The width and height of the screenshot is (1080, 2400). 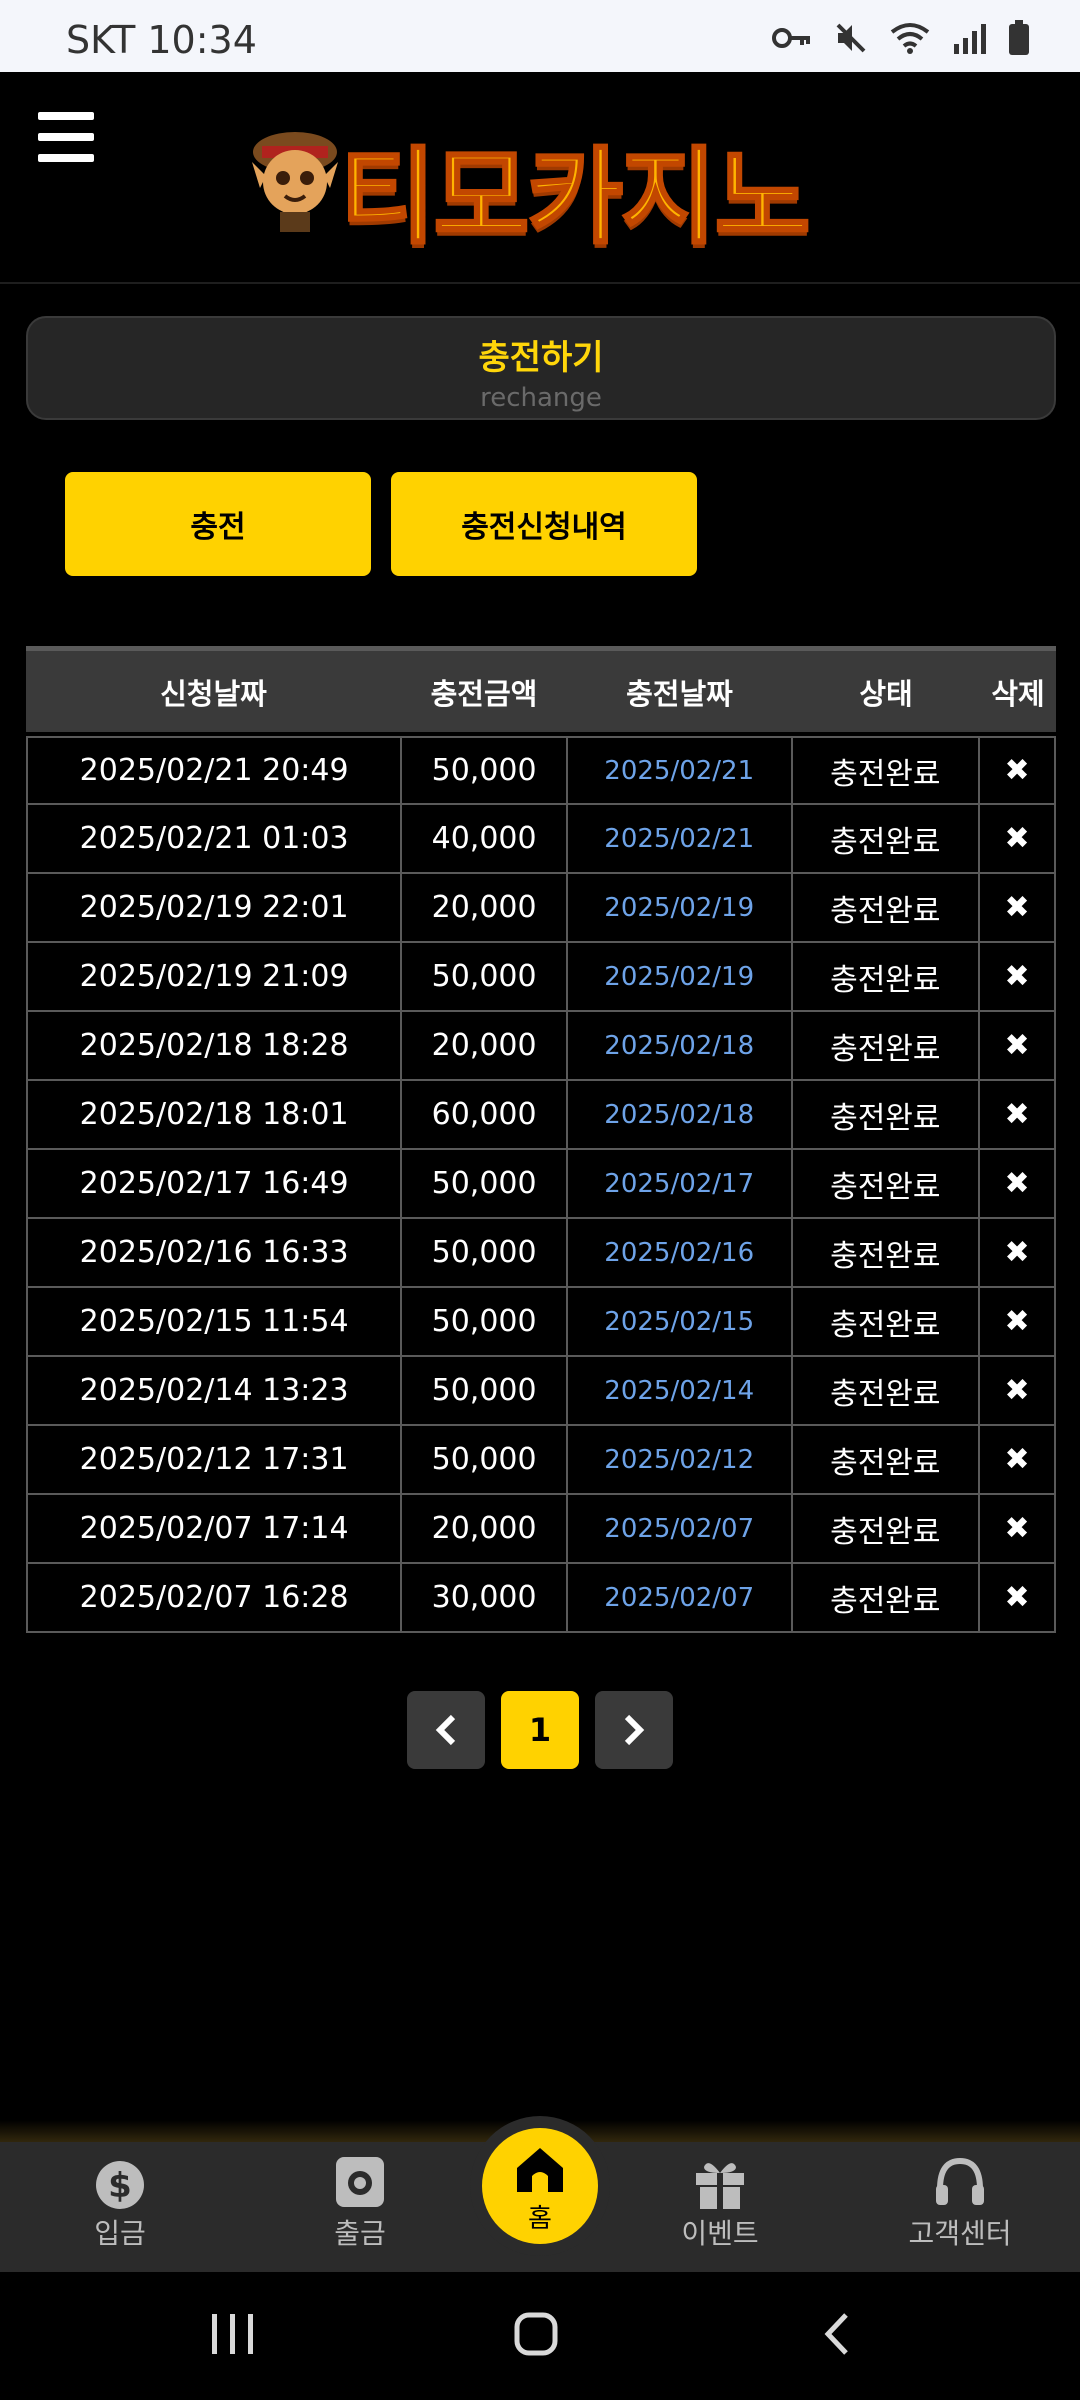 I want to click on mascot-icon, so click(x=295, y=182).